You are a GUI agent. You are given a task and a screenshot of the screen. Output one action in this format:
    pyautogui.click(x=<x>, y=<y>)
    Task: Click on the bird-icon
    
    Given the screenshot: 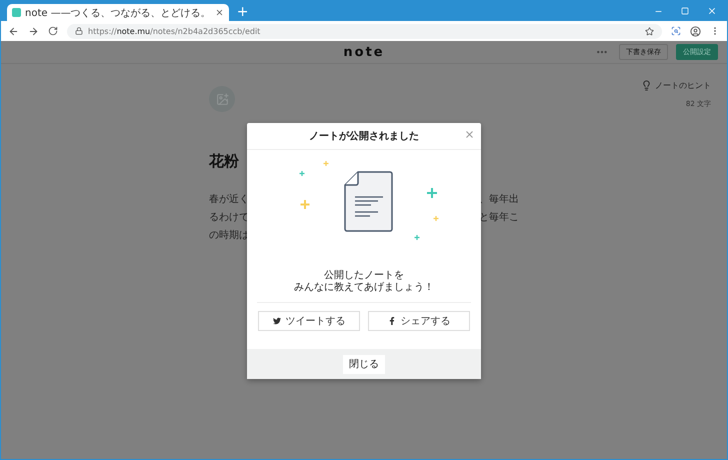 What is the action you would take?
    pyautogui.click(x=276, y=321)
    